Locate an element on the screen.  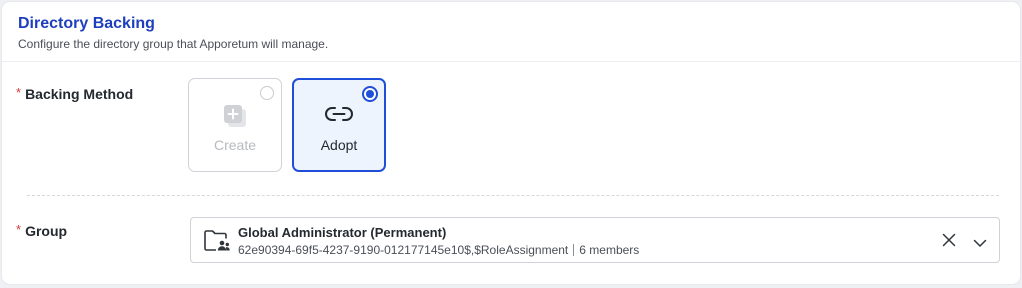
adopt-option-label: Adopt is located at coordinates (339, 145).